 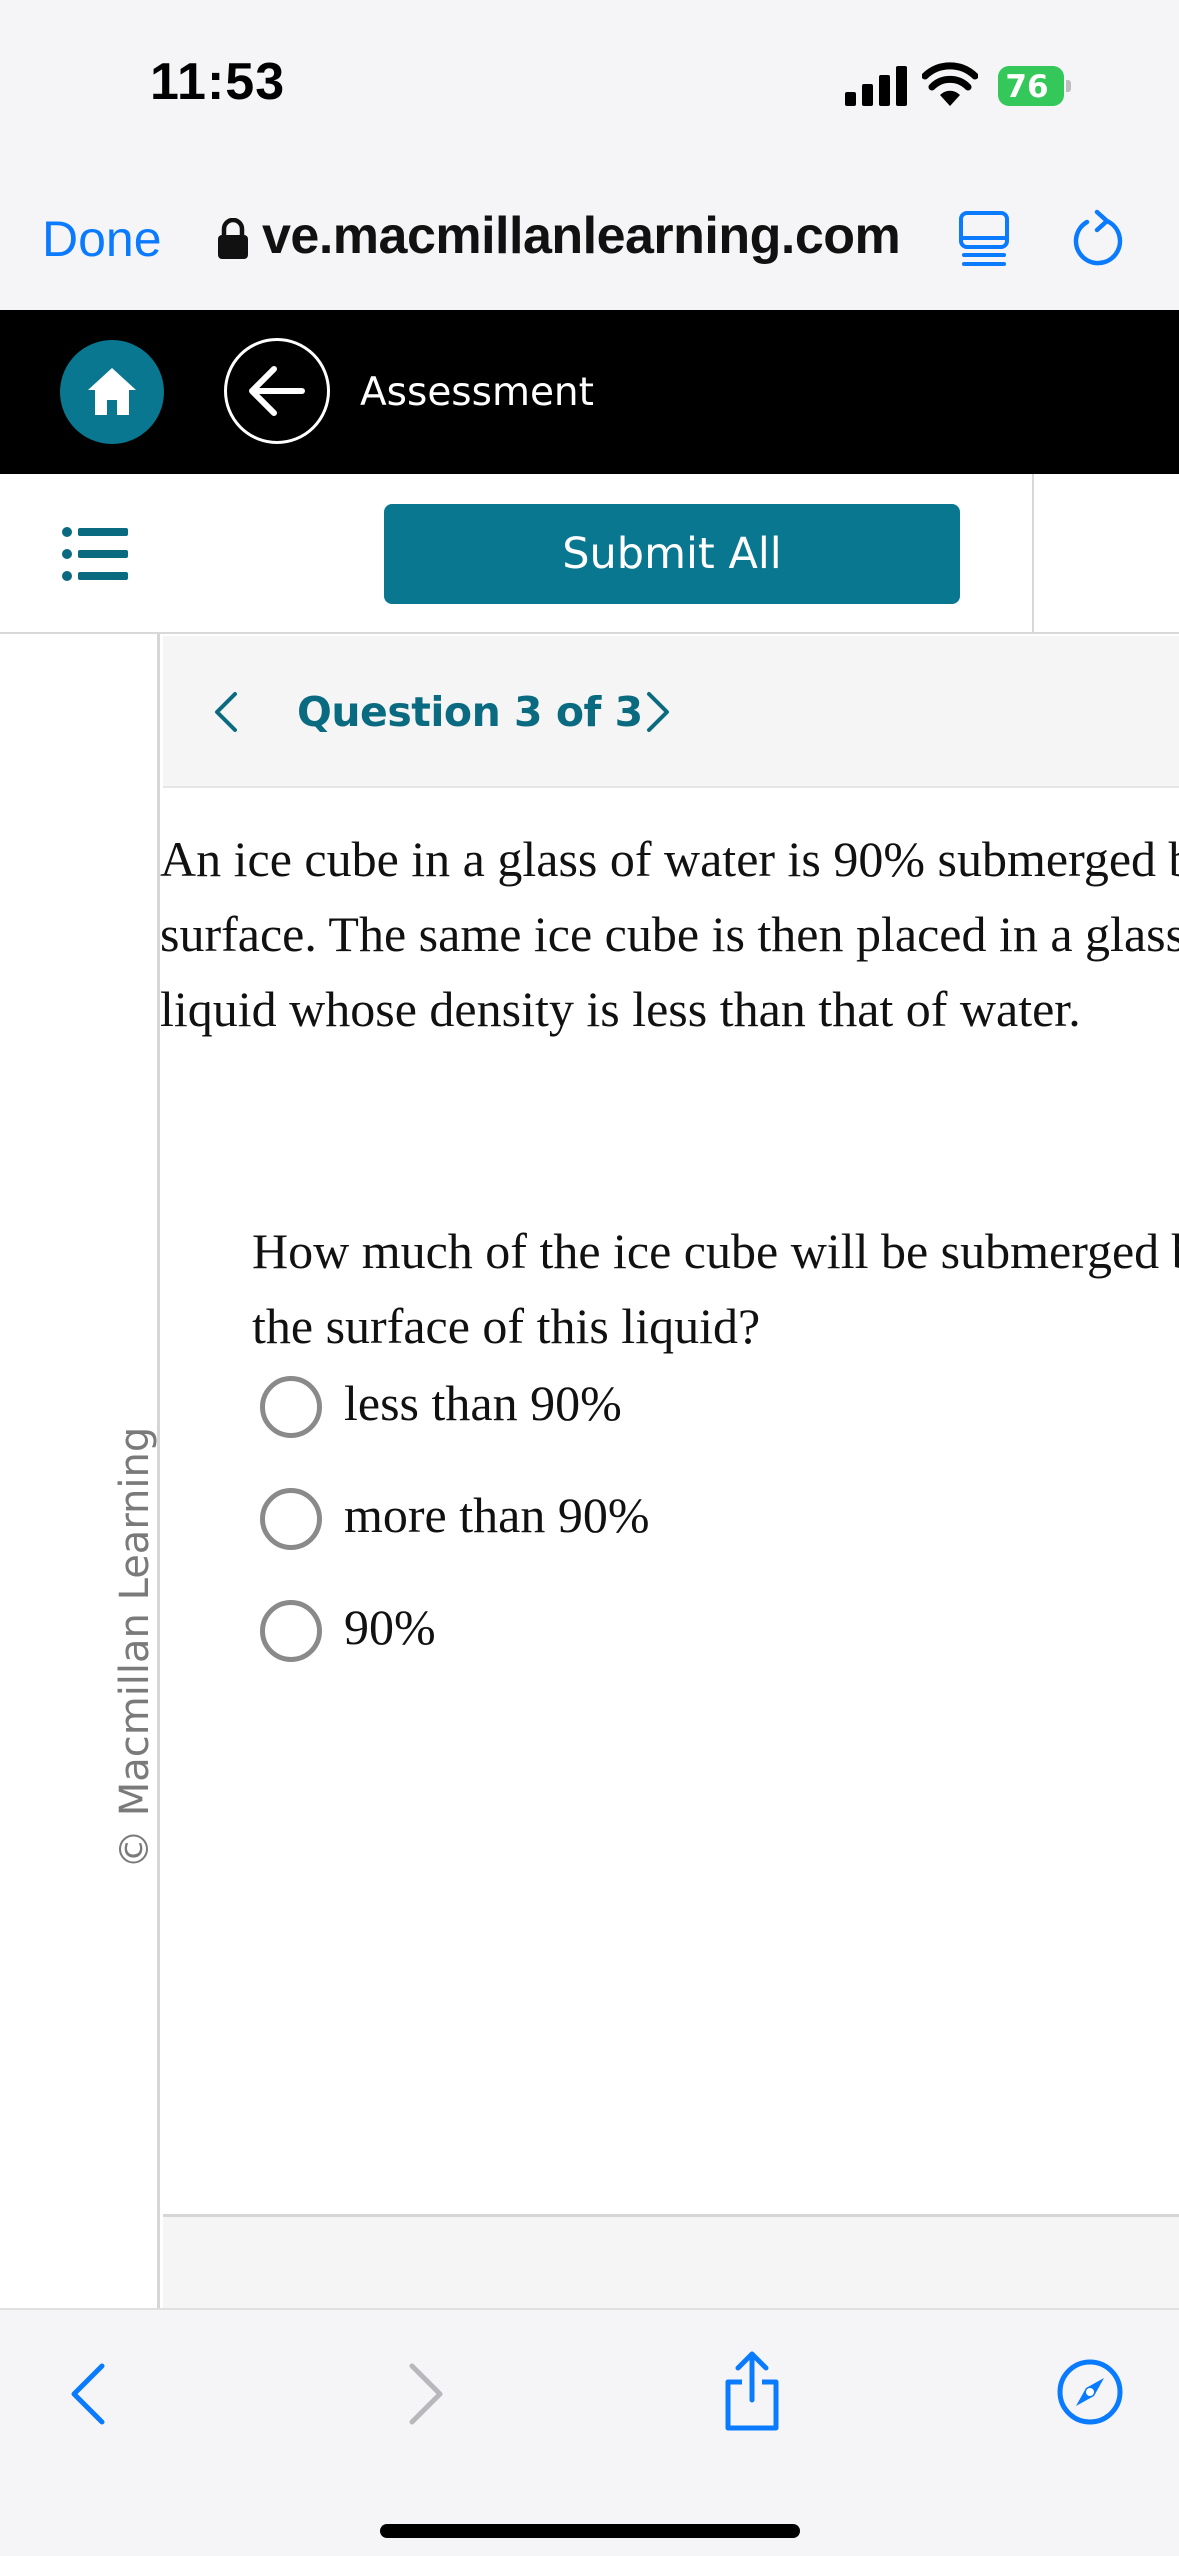 I want to click on cellular-signal-icon, so click(x=876, y=86).